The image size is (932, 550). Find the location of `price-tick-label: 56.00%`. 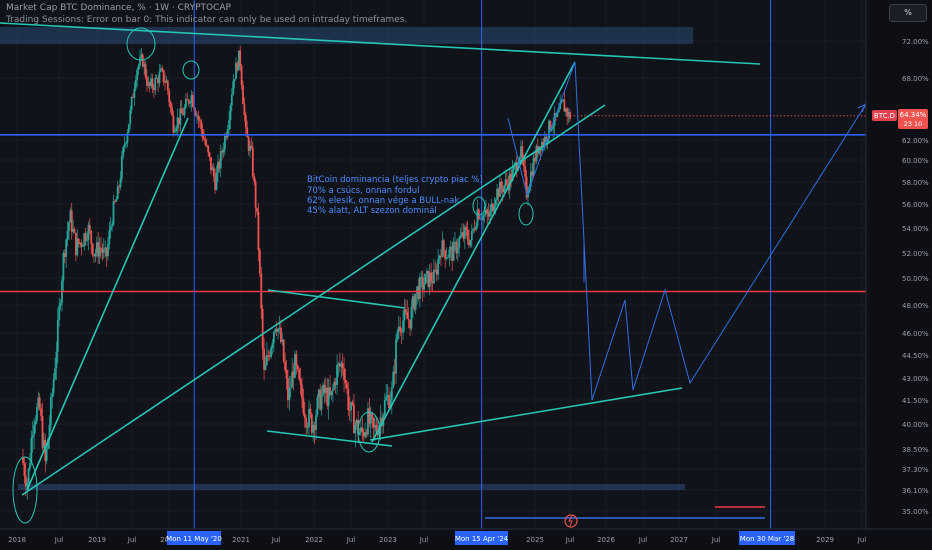

price-tick-label: 56.00% is located at coordinates (915, 205).